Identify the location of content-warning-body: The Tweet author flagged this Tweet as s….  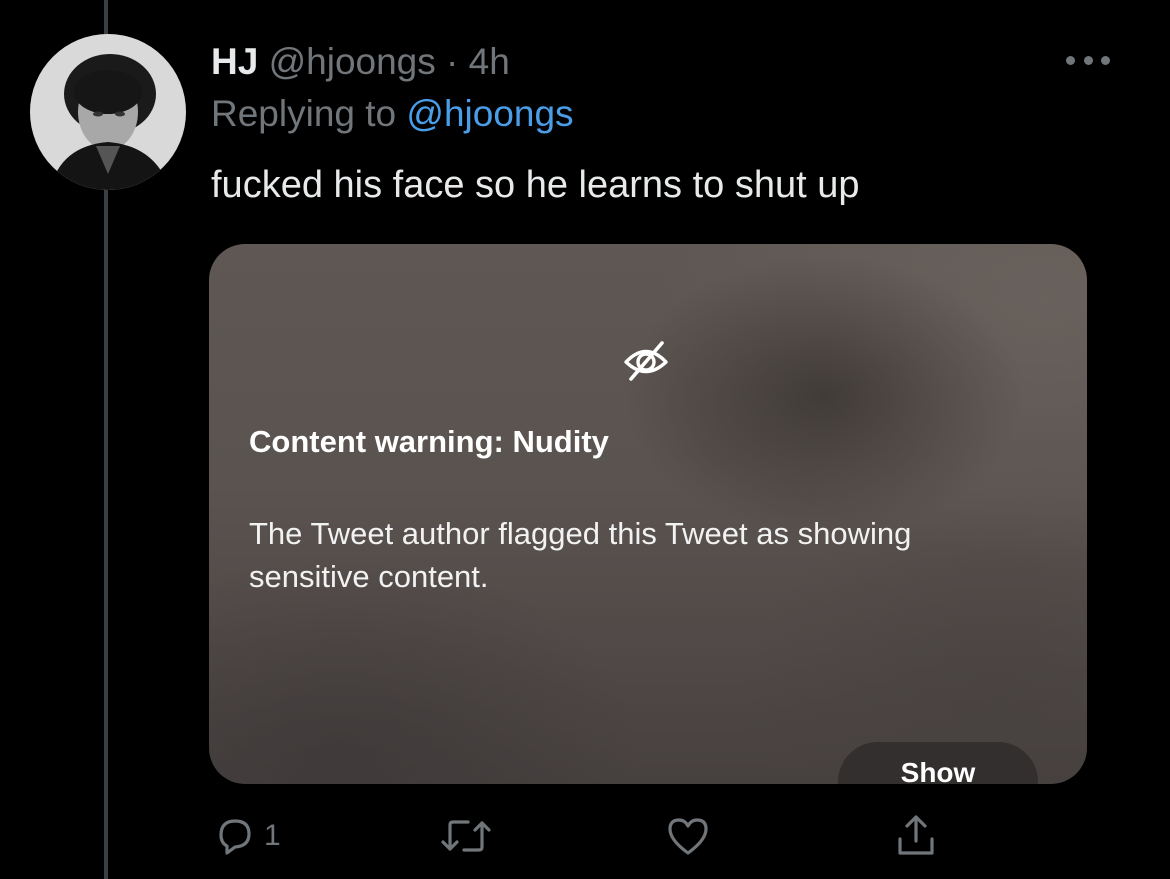
(580, 555).